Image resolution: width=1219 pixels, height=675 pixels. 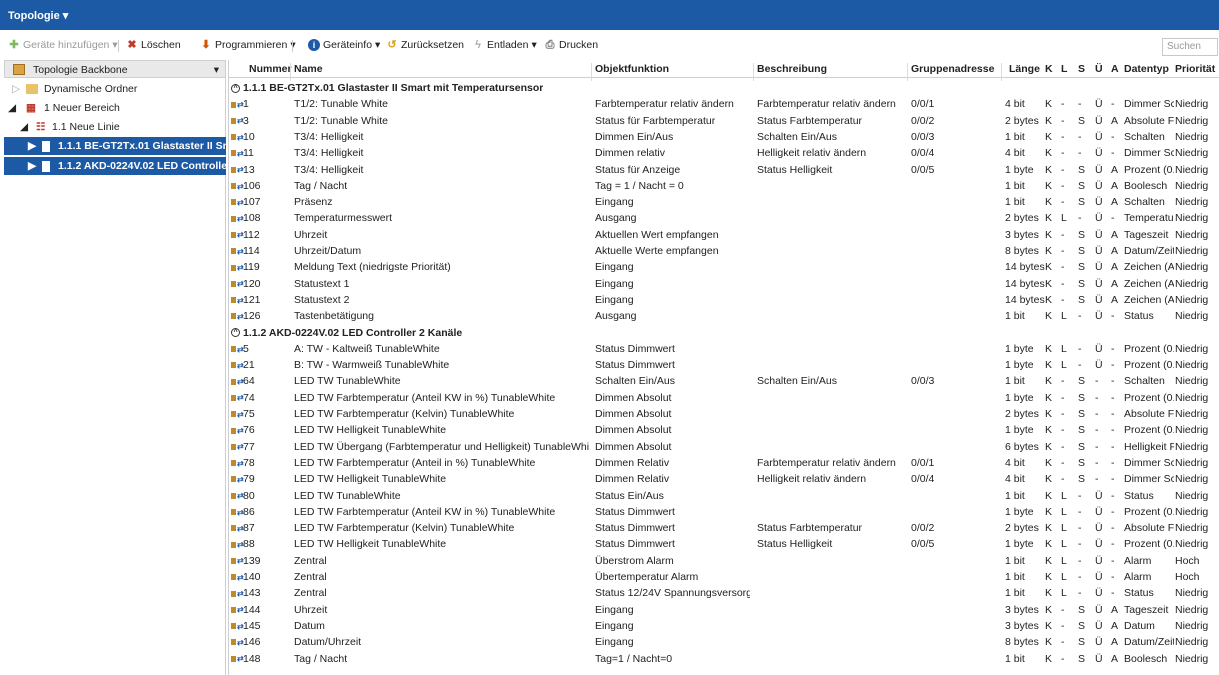 I want to click on toolbar-divider, so click(x=292, y=46).